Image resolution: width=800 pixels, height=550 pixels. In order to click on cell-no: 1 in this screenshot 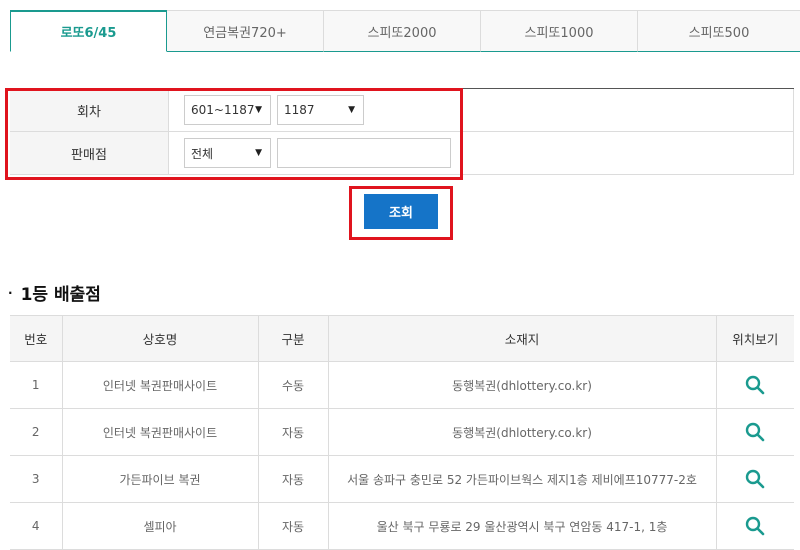, I will do `click(36, 385)`.